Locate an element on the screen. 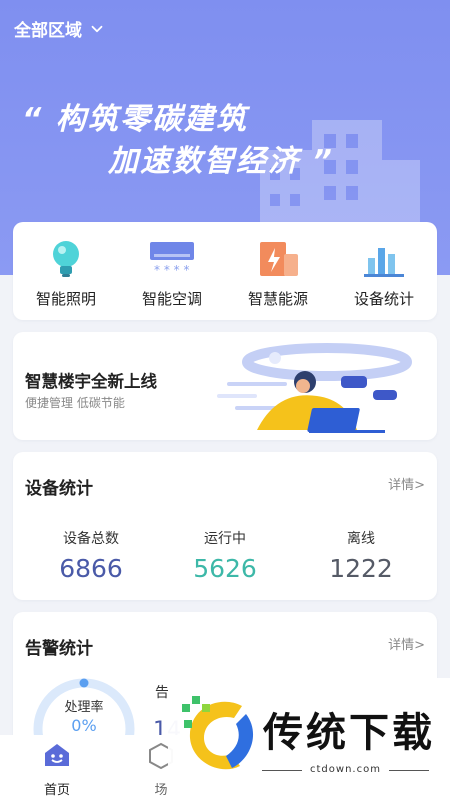 This screenshot has width=450, height=800. stat-label: 离线 is located at coordinates (361, 539).